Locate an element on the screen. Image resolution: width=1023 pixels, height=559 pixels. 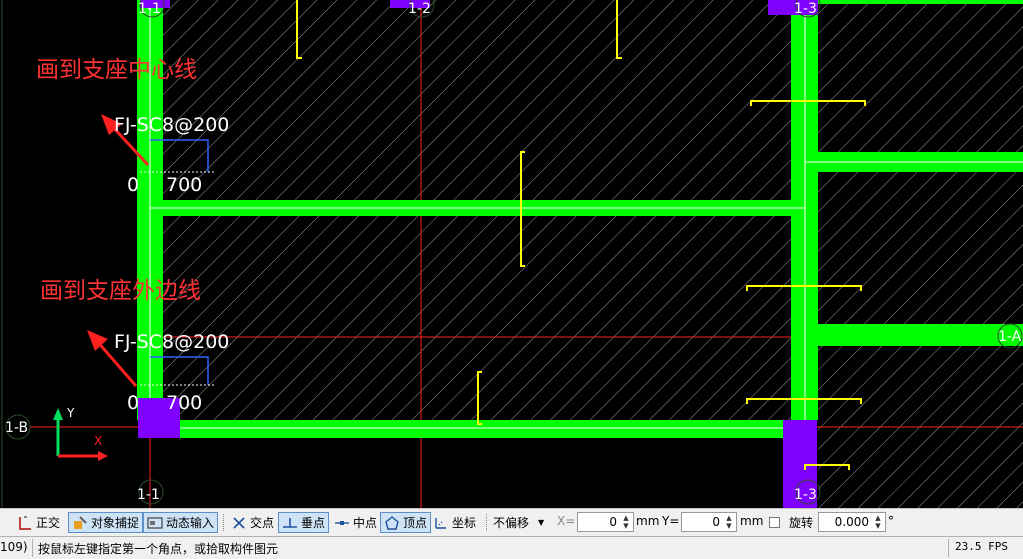
status-coordinates: 109) is located at coordinates (14, 547).